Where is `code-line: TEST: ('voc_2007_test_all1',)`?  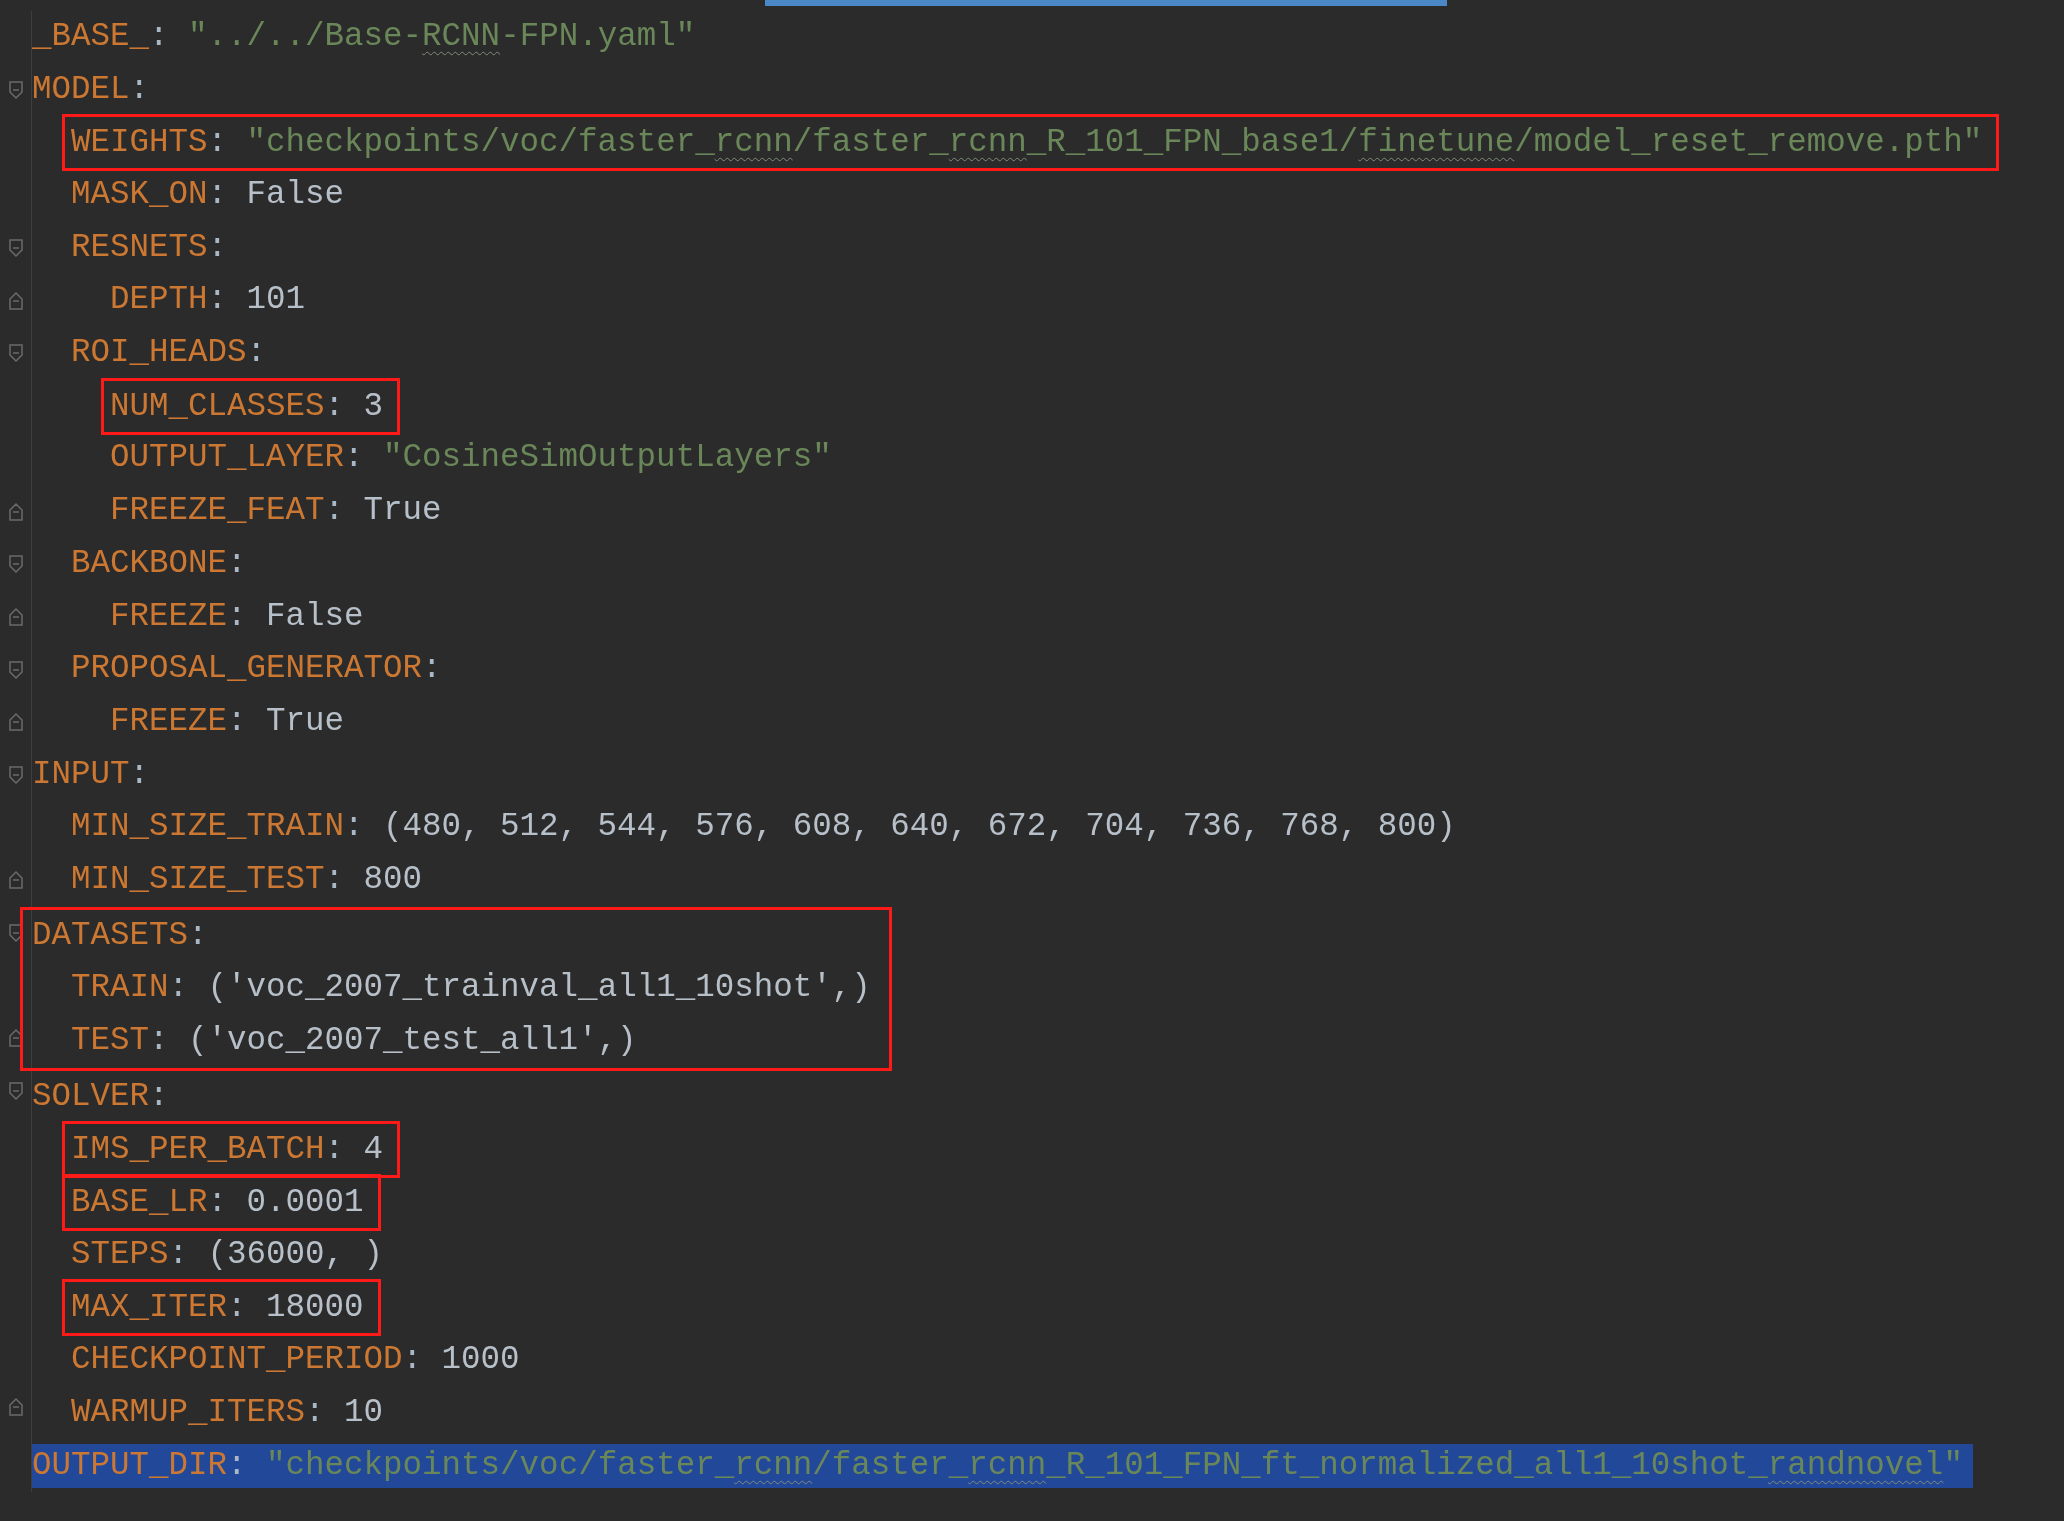
code-line: TEST: ('voc_2007_test_all1',) is located at coordinates (354, 1041).